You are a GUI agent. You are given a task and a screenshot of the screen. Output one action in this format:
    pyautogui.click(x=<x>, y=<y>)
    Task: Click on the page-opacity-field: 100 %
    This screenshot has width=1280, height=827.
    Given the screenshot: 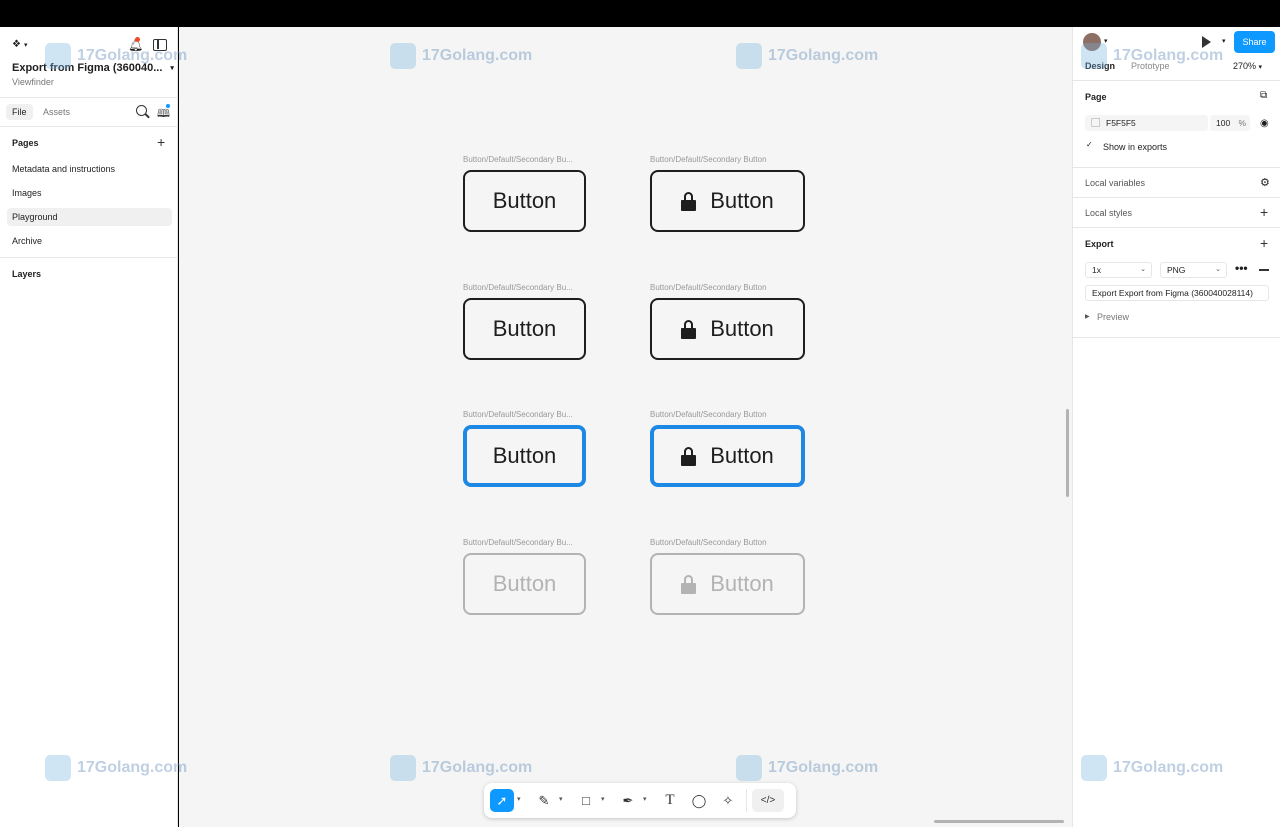 What is the action you would take?
    pyautogui.click(x=1230, y=123)
    